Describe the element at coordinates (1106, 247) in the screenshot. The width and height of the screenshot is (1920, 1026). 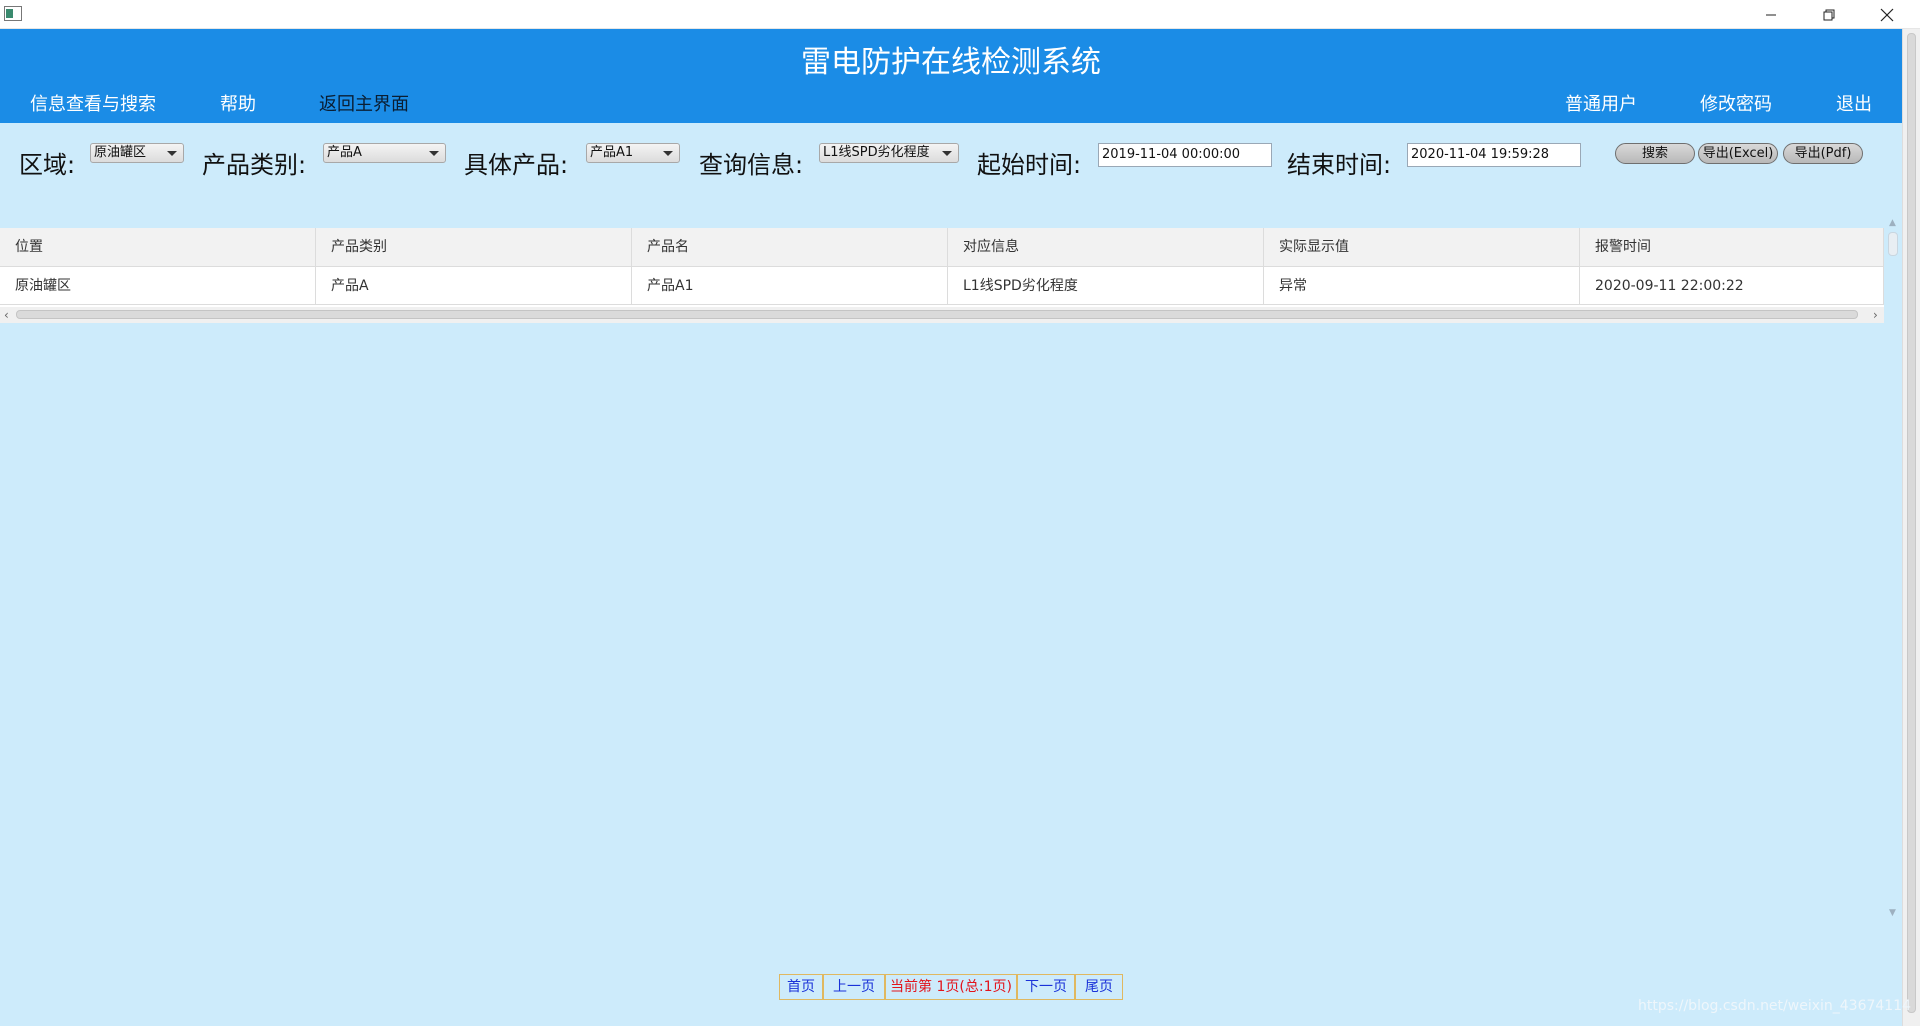
I see `column-header-info: 对应信息` at that location.